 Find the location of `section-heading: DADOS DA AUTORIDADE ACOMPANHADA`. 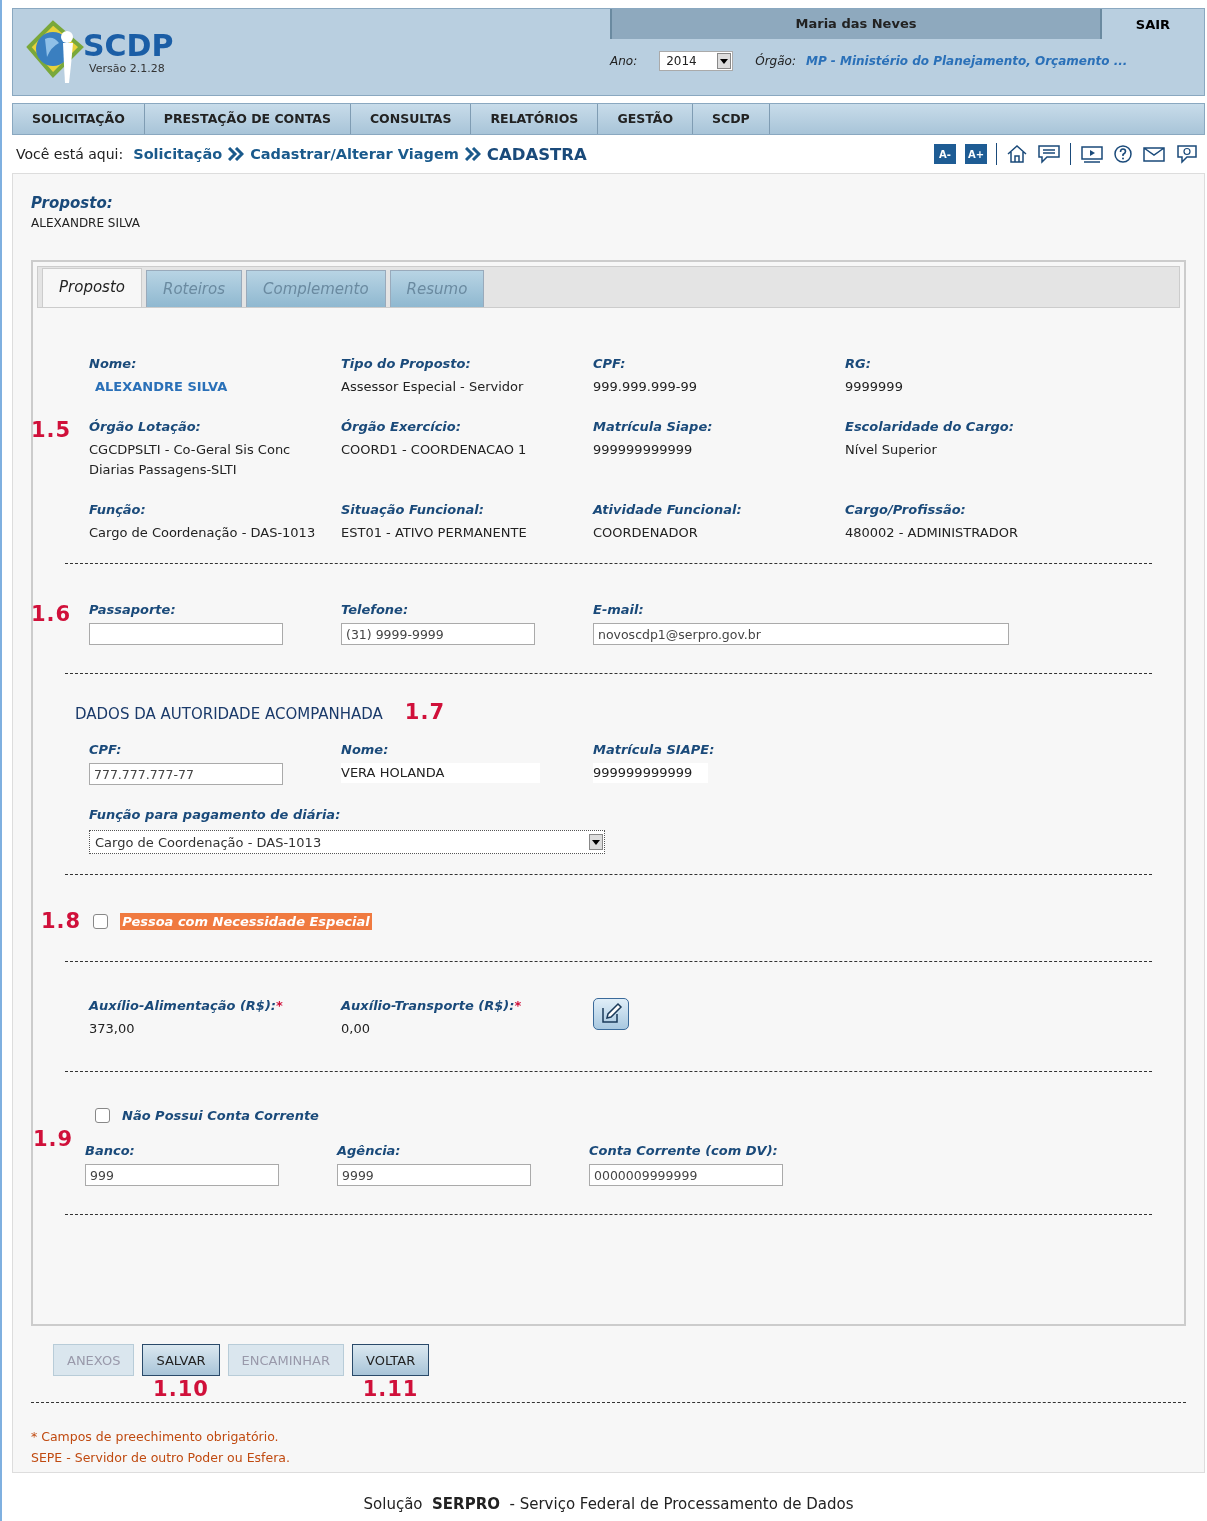

section-heading: DADOS DA AUTORIDADE ACOMPANHADA is located at coordinates (229, 714).